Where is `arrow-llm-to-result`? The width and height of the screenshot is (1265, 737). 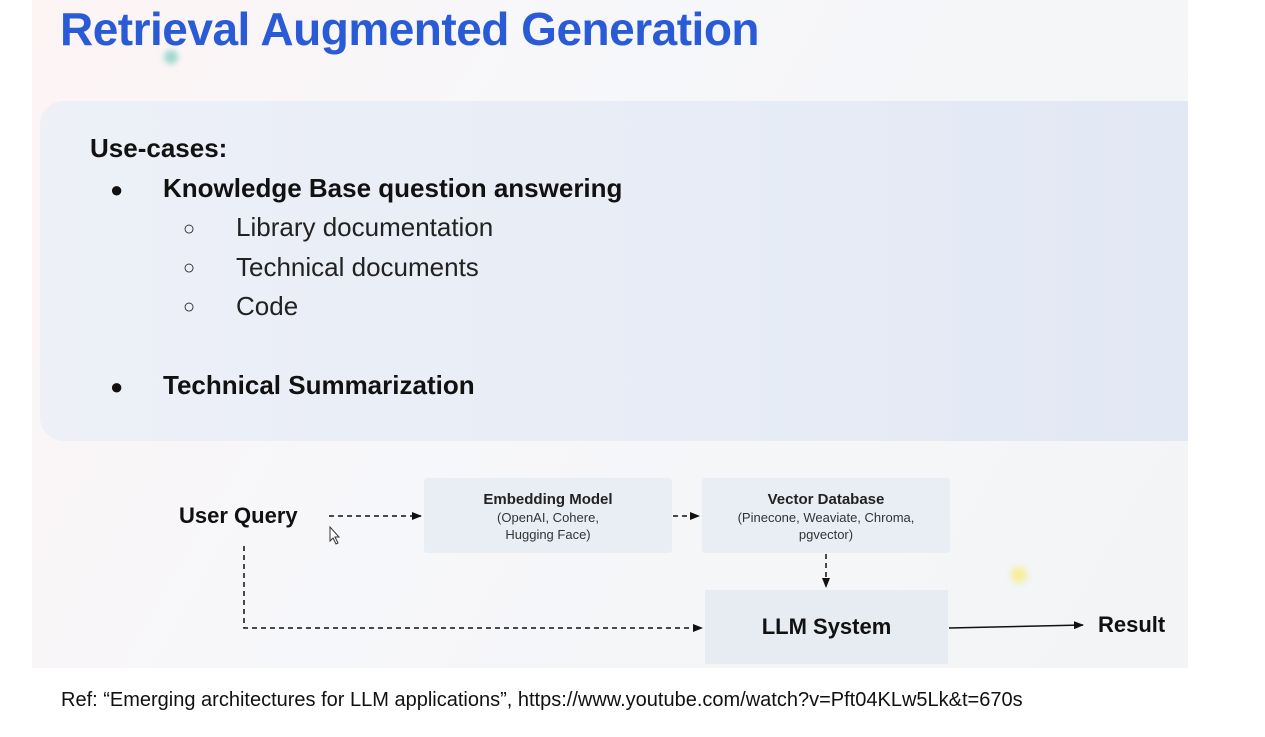 arrow-llm-to-result is located at coordinates (1016, 625).